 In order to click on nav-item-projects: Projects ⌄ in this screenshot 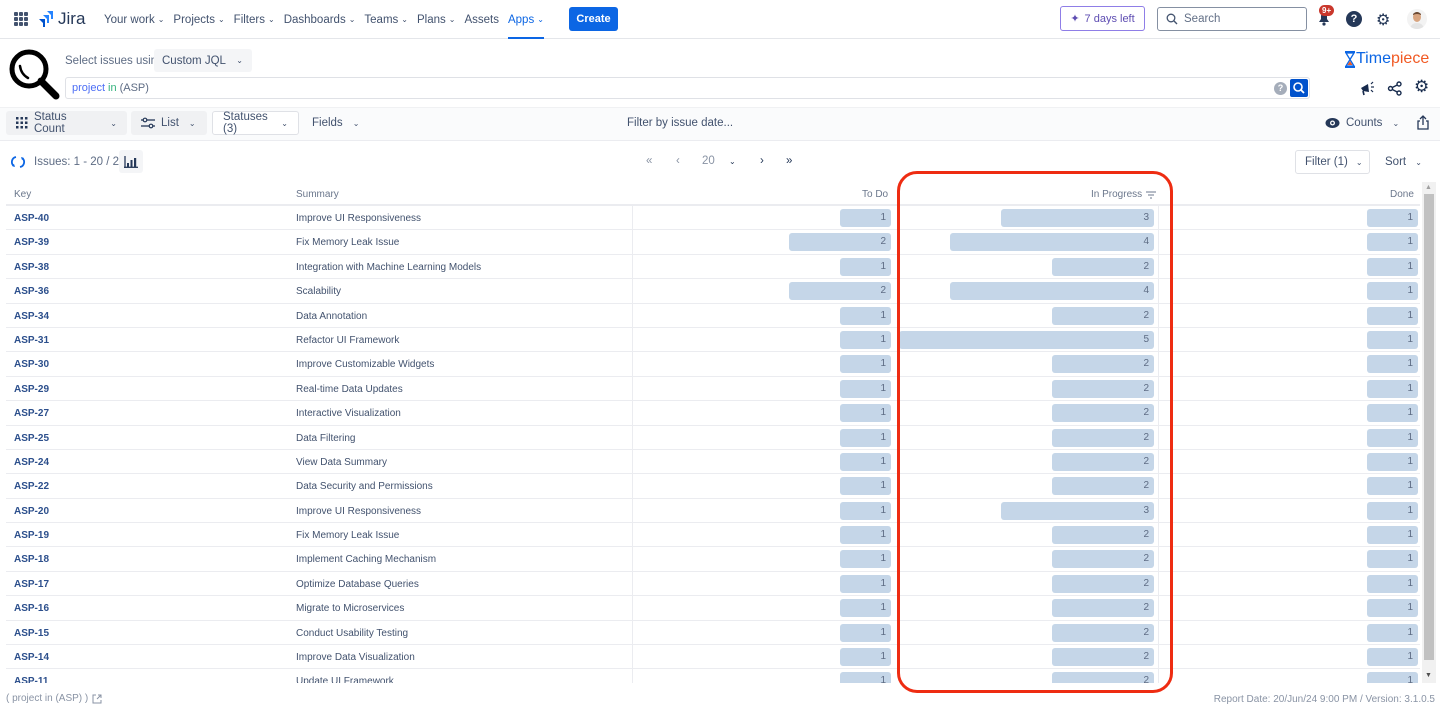, I will do `click(202, 19)`.